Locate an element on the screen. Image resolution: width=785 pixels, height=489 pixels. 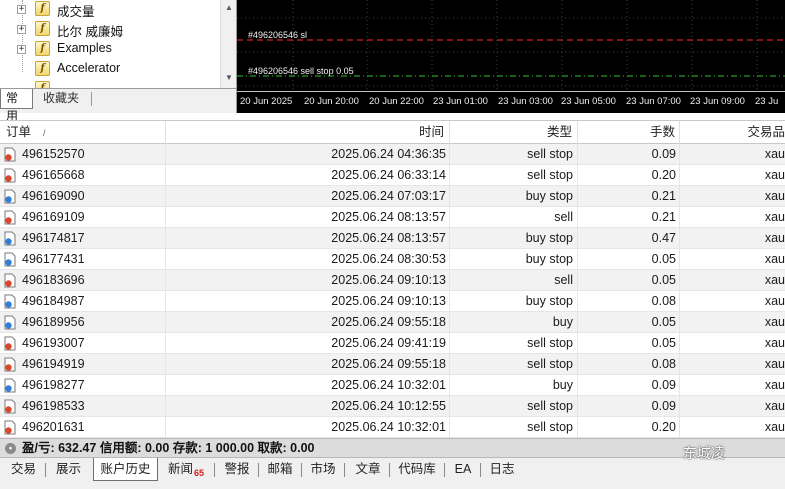
tab-trade: 交易 is located at coordinates (23, 469).